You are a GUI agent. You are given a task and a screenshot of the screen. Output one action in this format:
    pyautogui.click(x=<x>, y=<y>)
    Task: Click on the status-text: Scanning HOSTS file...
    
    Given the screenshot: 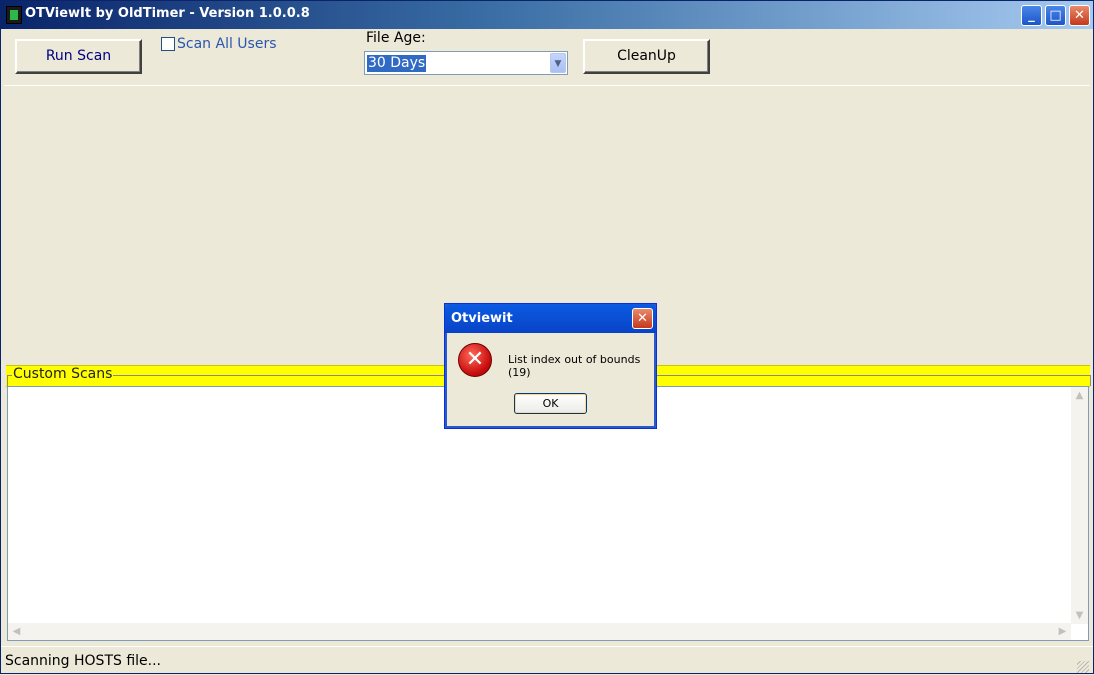 What is the action you would take?
    pyautogui.click(x=83, y=661)
    